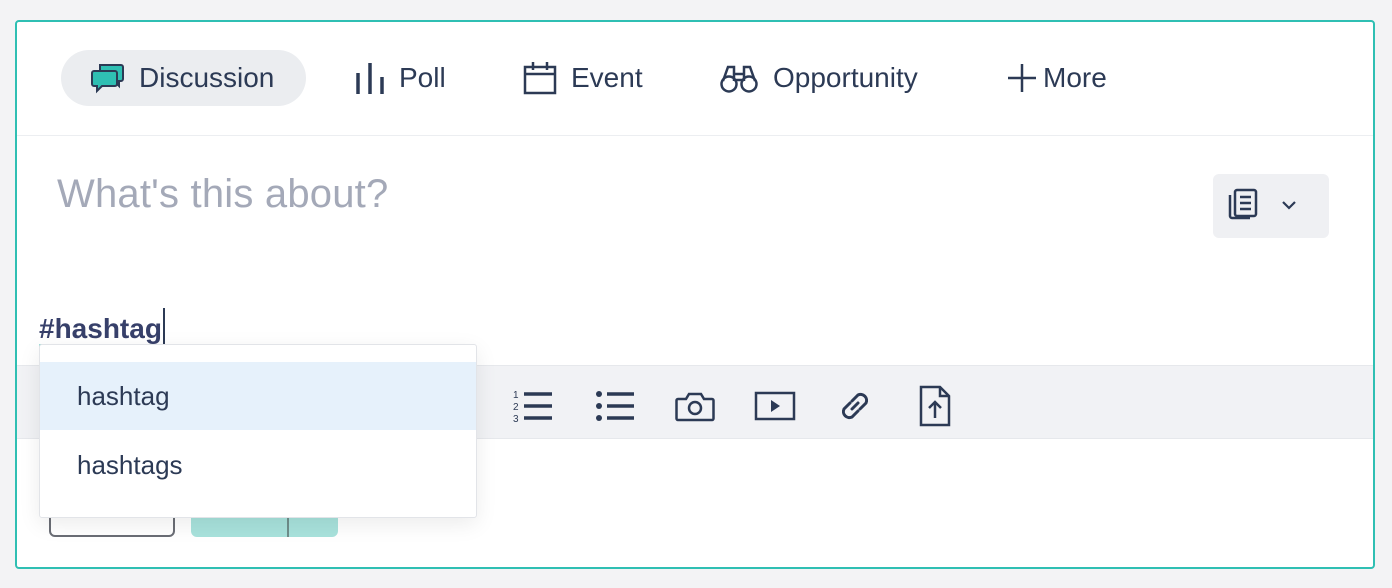 This screenshot has height=588, width=1392. What do you see at coordinates (222, 194) in the screenshot?
I see `title-input: What's this about?` at bounding box center [222, 194].